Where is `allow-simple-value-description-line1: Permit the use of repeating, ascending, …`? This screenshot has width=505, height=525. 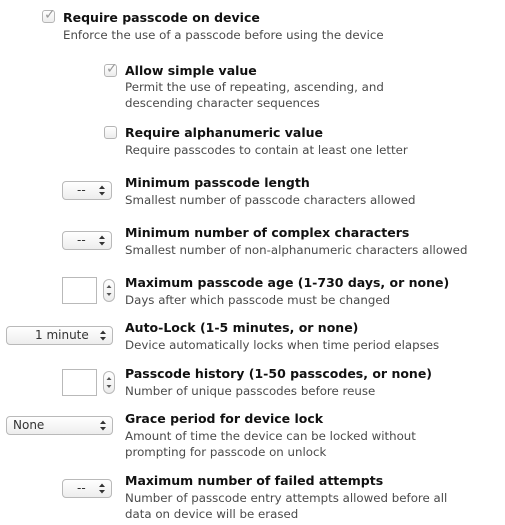
allow-simple-value-description-line1: Permit the use of repeating, ascending, … is located at coordinates (254, 87).